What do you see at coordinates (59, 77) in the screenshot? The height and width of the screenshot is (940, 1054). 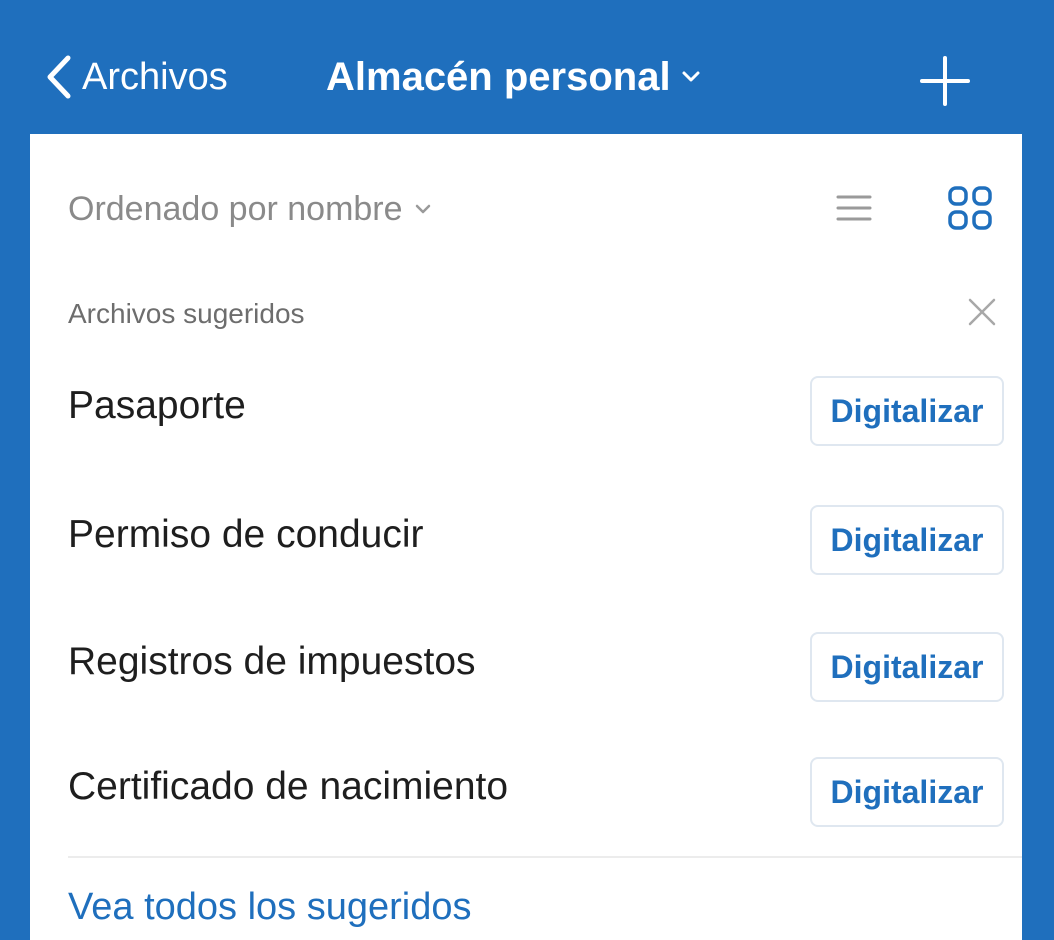 I see `chevron-left-icon` at bounding box center [59, 77].